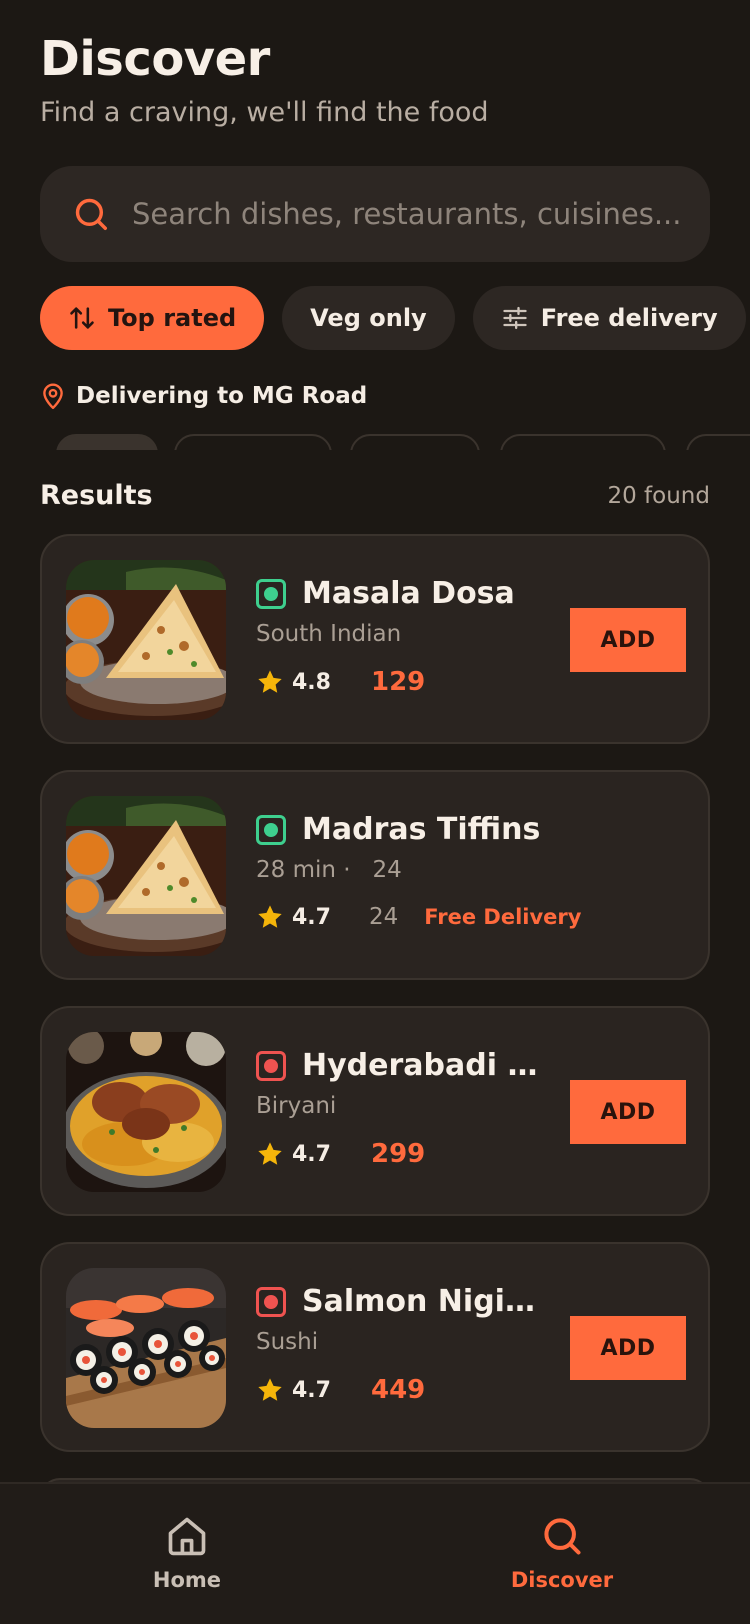  What do you see at coordinates (329, 870) in the screenshot?
I see `restaurant-meta: 28 min · 24` at bounding box center [329, 870].